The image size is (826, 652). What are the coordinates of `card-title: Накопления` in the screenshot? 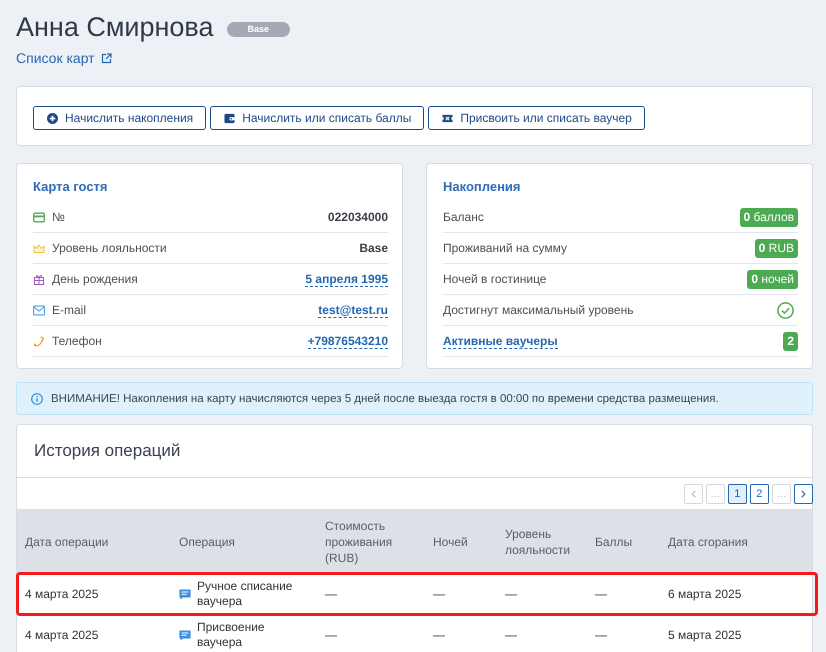 It's located at (482, 187).